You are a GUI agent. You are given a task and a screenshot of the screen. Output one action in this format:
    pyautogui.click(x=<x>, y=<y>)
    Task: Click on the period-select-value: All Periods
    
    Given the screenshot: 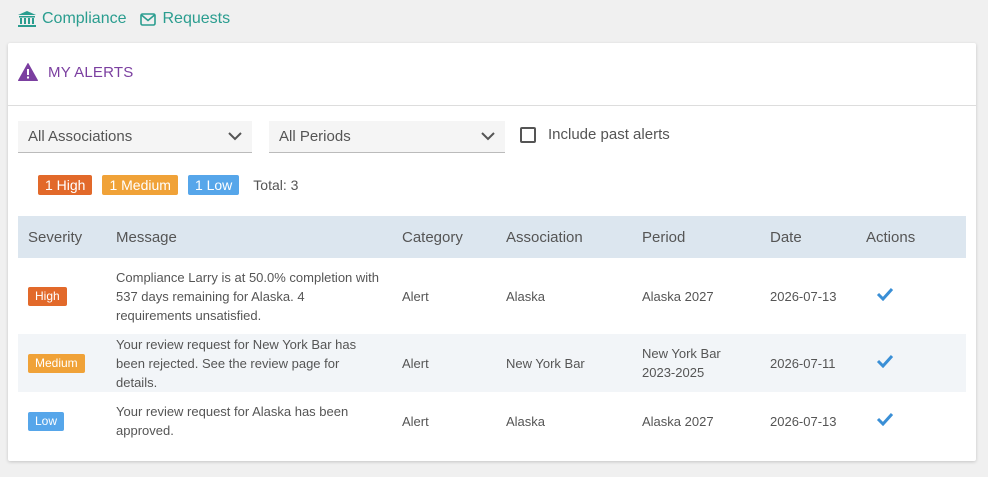 What is the action you would take?
    pyautogui.click(x=315, y=136)
    